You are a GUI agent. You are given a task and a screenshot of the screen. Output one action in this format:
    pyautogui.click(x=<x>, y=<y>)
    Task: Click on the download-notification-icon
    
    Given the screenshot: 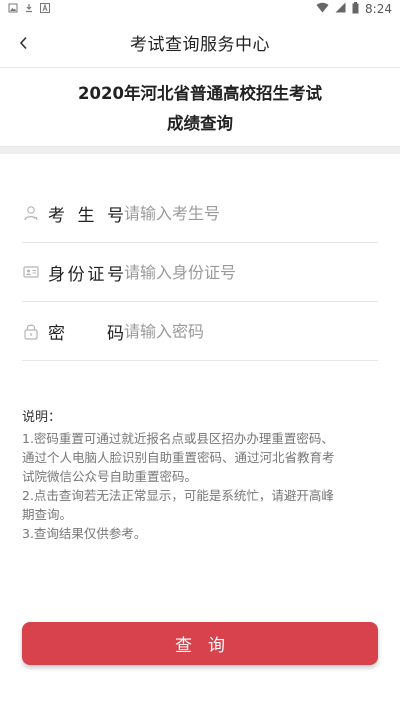 What is the action you would take?
    pyautogui.click(x=29, y=9)
    